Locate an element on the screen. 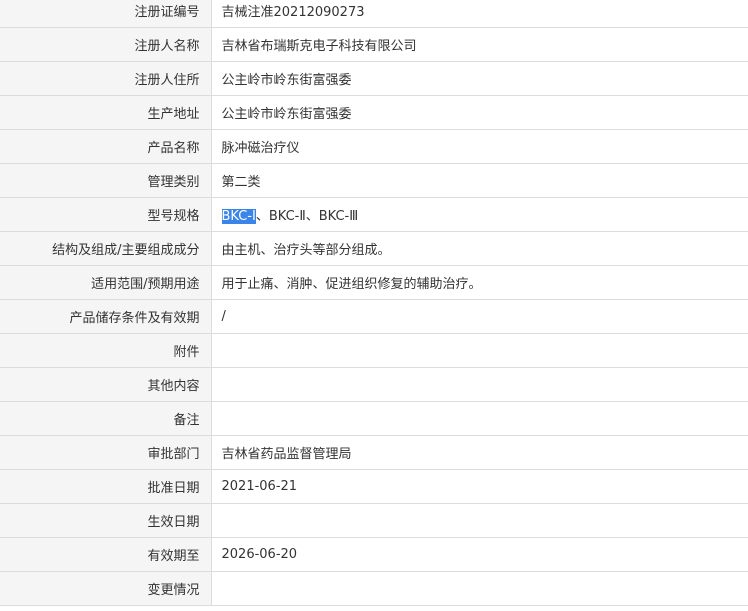  value-structure-composition: 由主机、治疗头等部分组成。 is located at coordinates (479, 248).